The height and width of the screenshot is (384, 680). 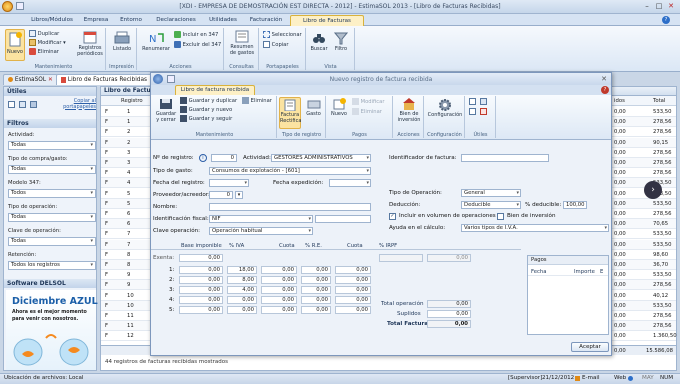 I want to click on filter-tipo-operacion-select: Todas, so click(x=52, y=217).